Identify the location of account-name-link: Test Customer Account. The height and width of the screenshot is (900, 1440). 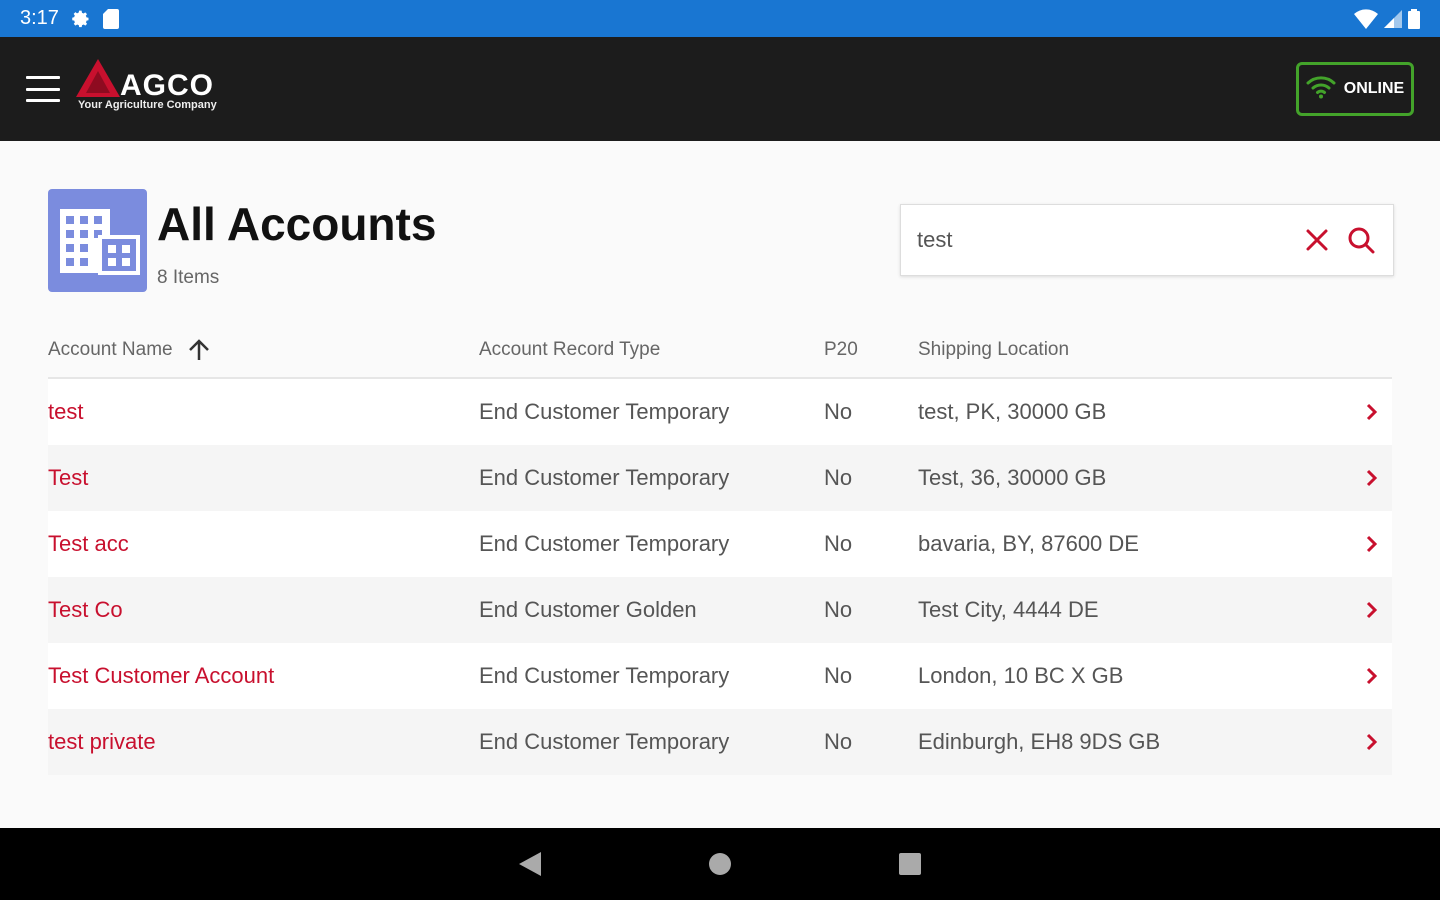
(263, 676).